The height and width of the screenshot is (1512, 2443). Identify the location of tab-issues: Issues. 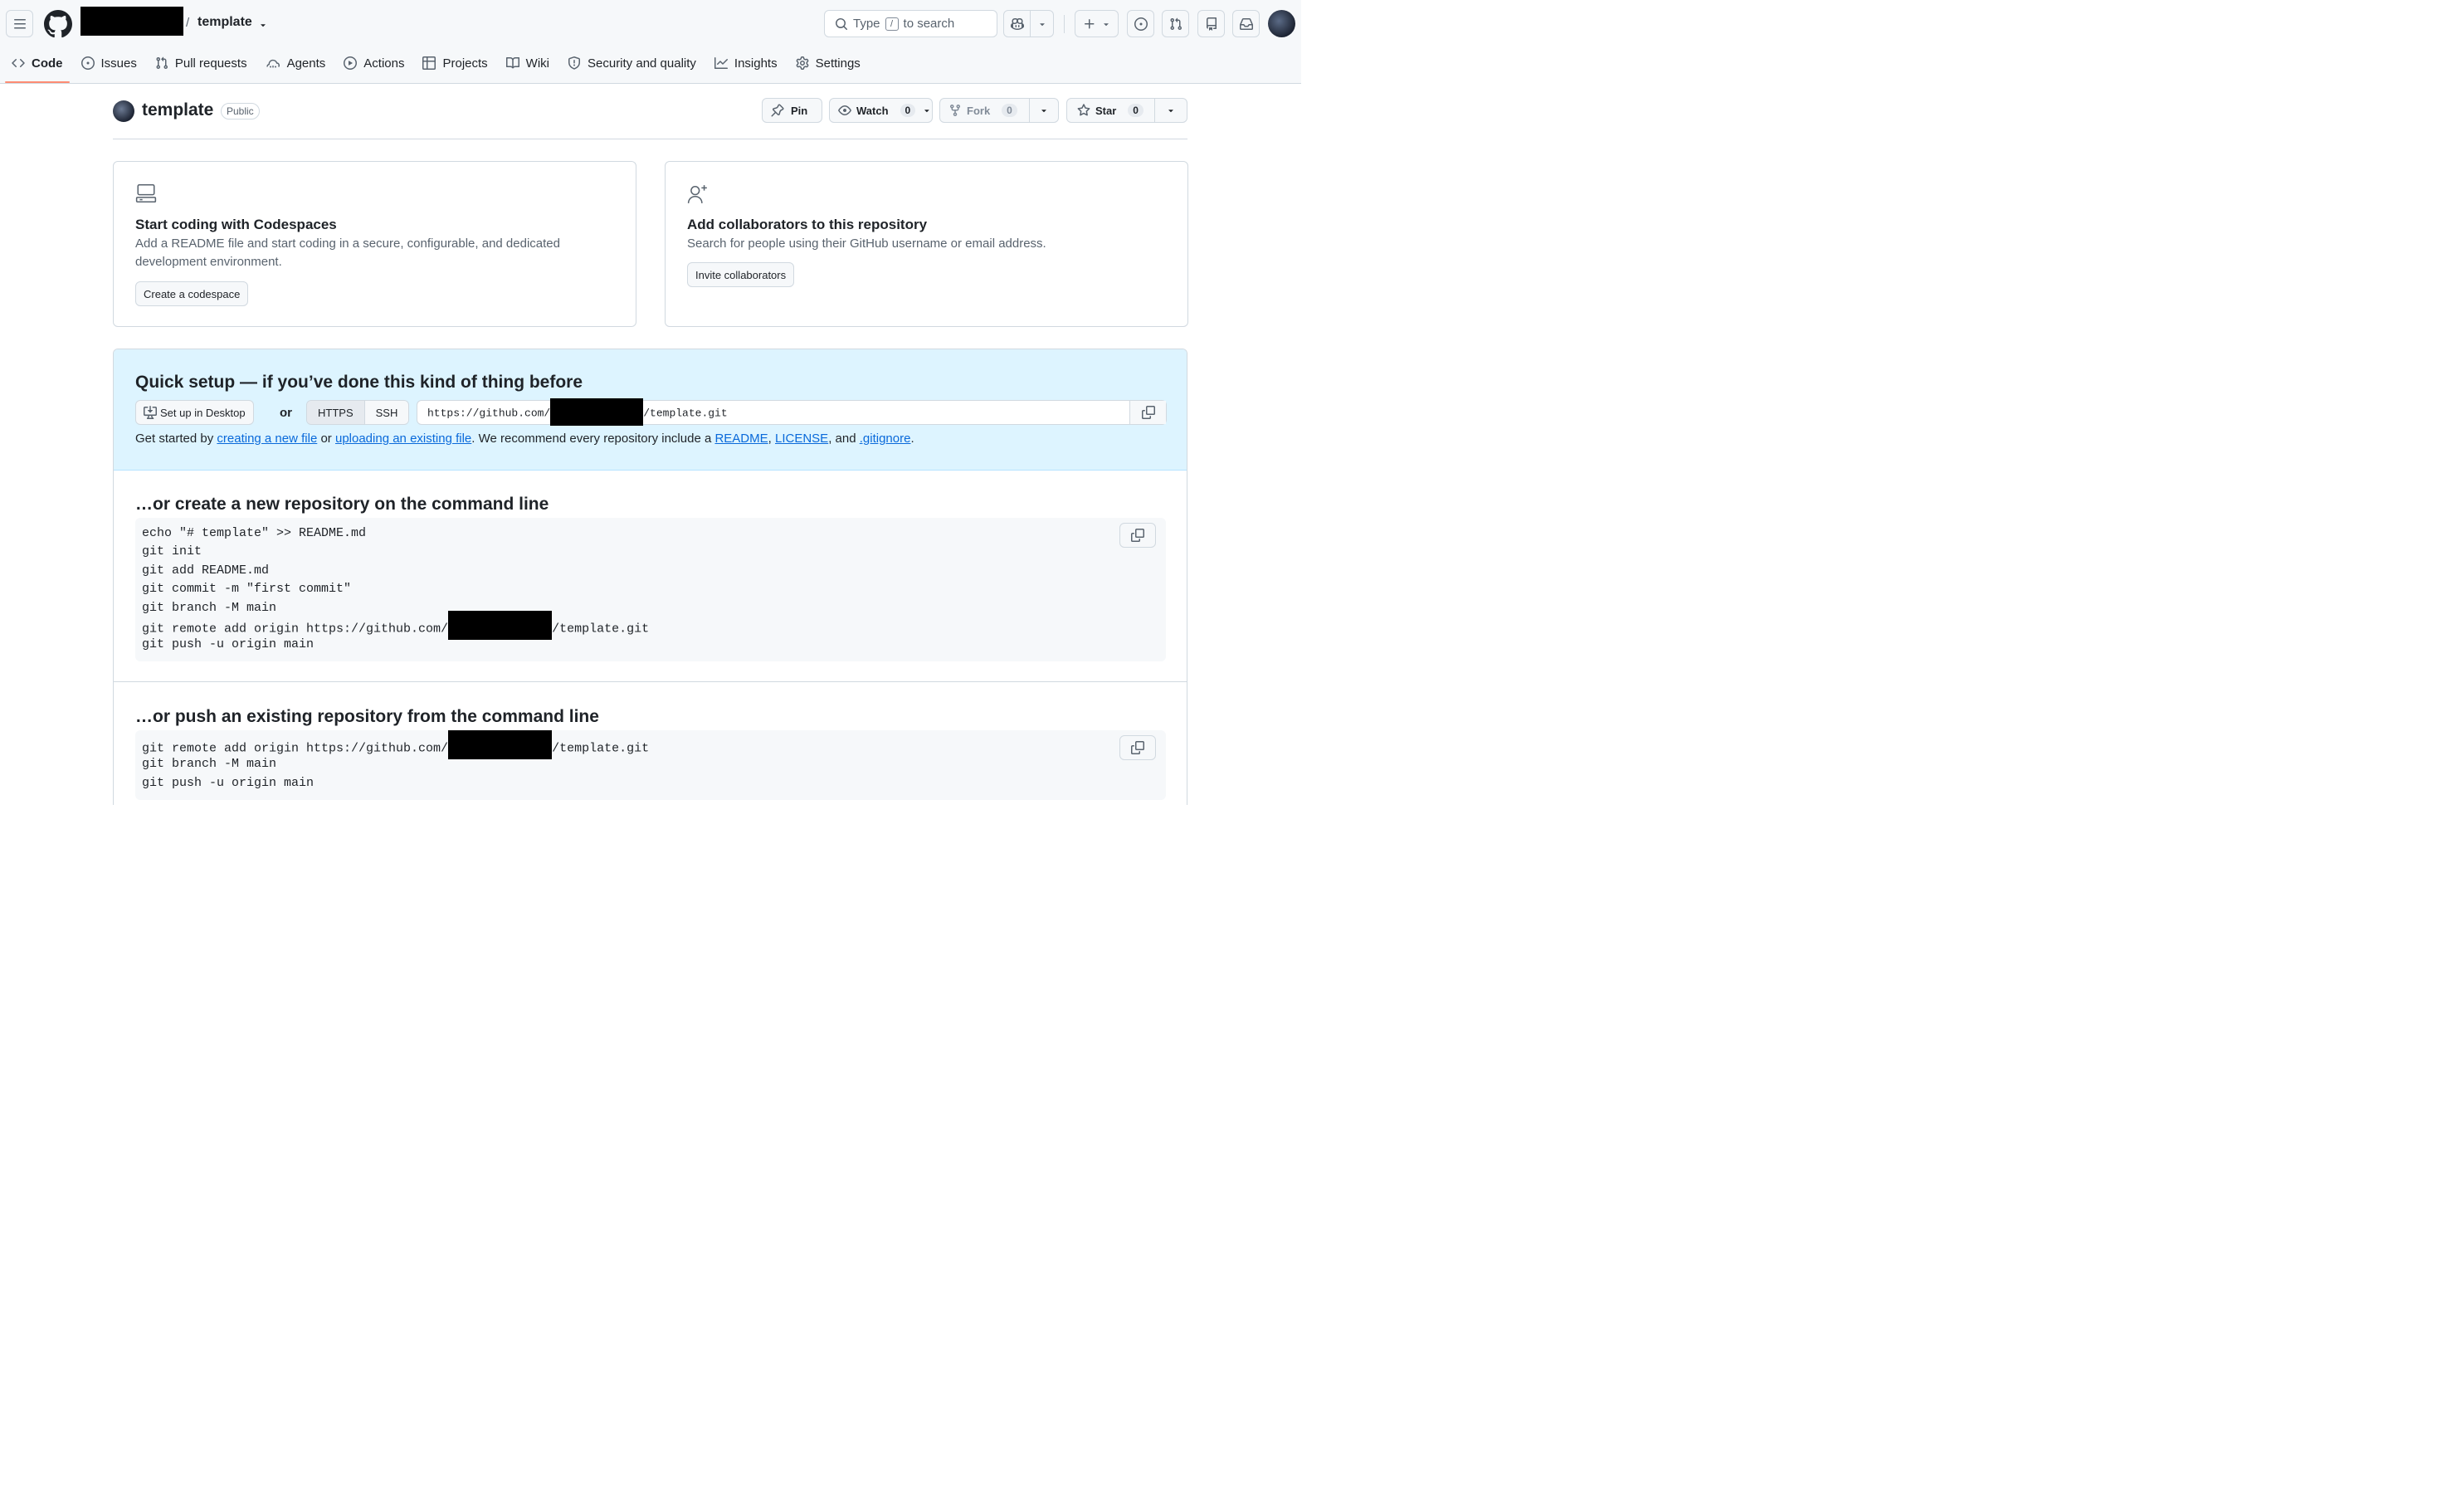
(110, 63).